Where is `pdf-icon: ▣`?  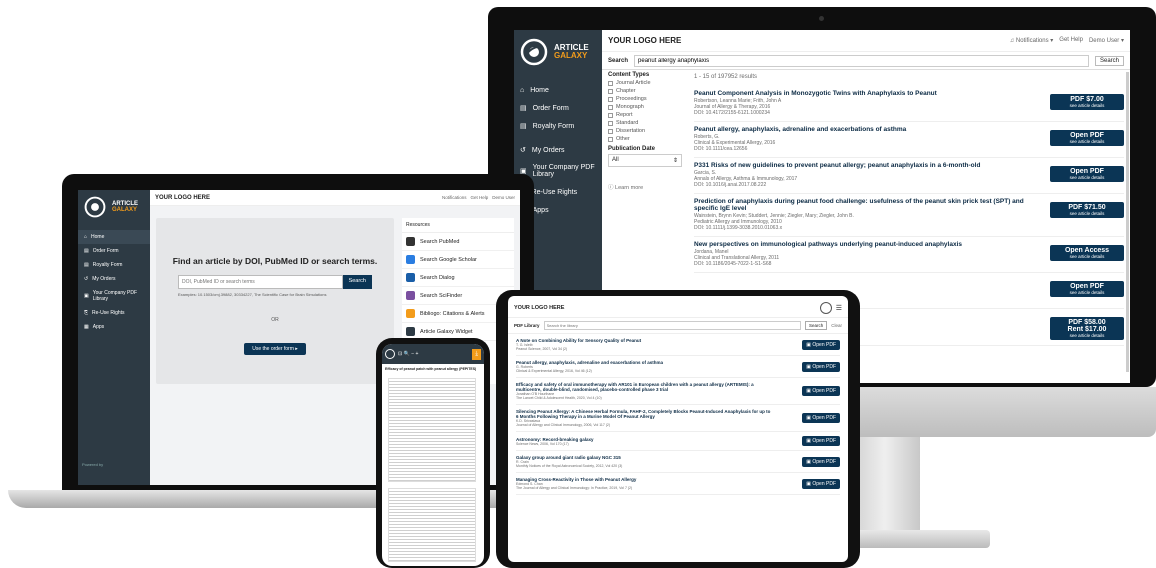 pdf-icon: ▣ is located at coordinates (86, 296).